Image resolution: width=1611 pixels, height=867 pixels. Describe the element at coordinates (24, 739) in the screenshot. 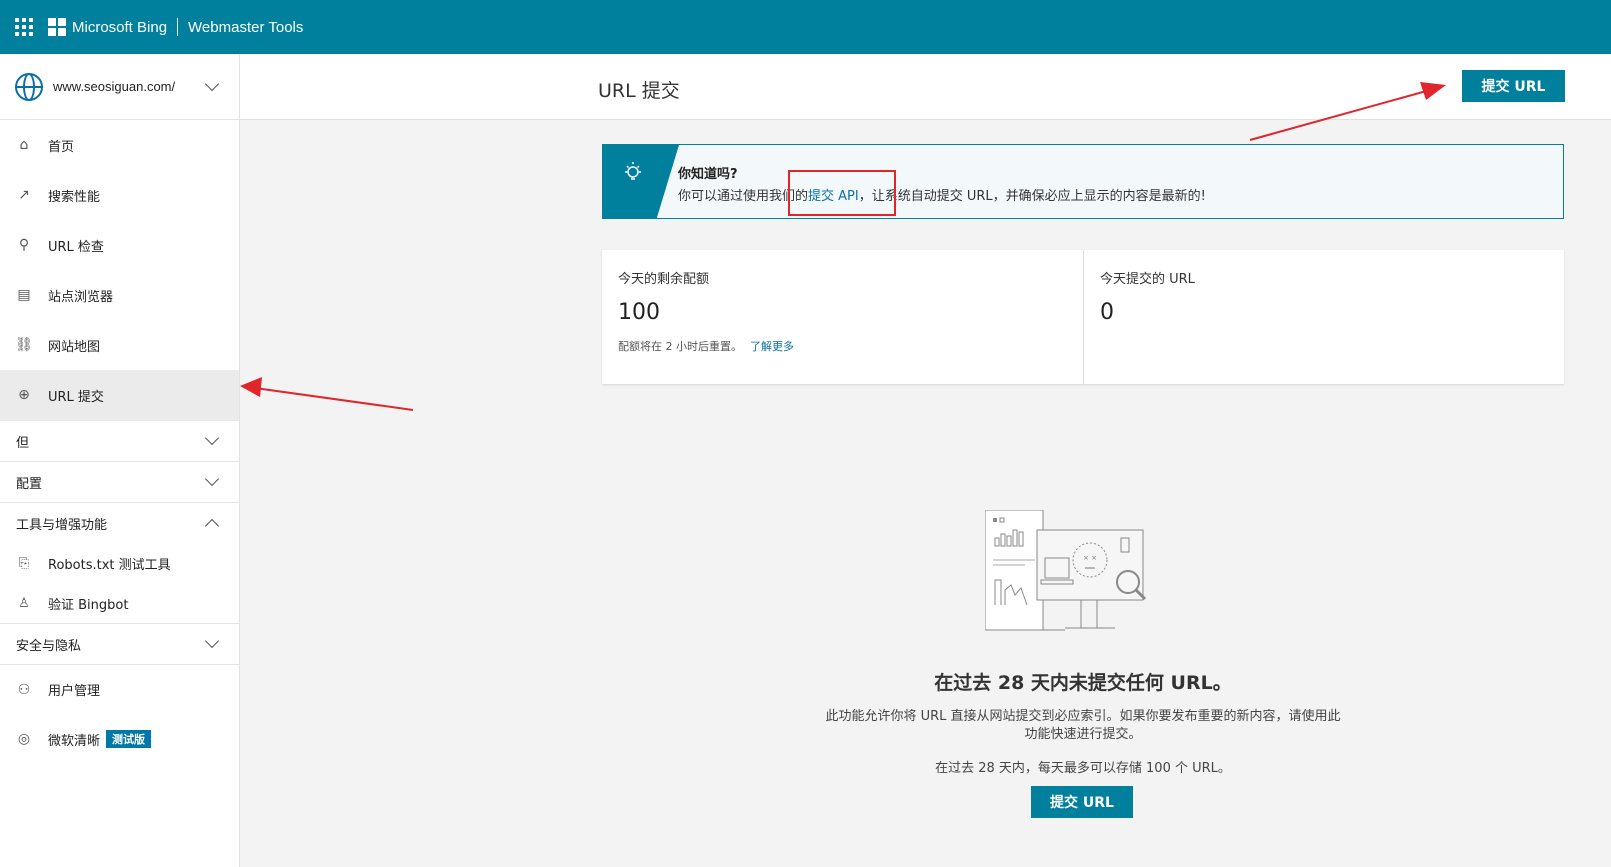

I see `clarity-icon: ◎` at that location.